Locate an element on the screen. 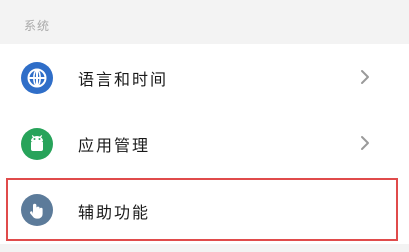 The image size is (409, 252). settings-item-label: 语言和时间 is located at coordinates (123, 79).